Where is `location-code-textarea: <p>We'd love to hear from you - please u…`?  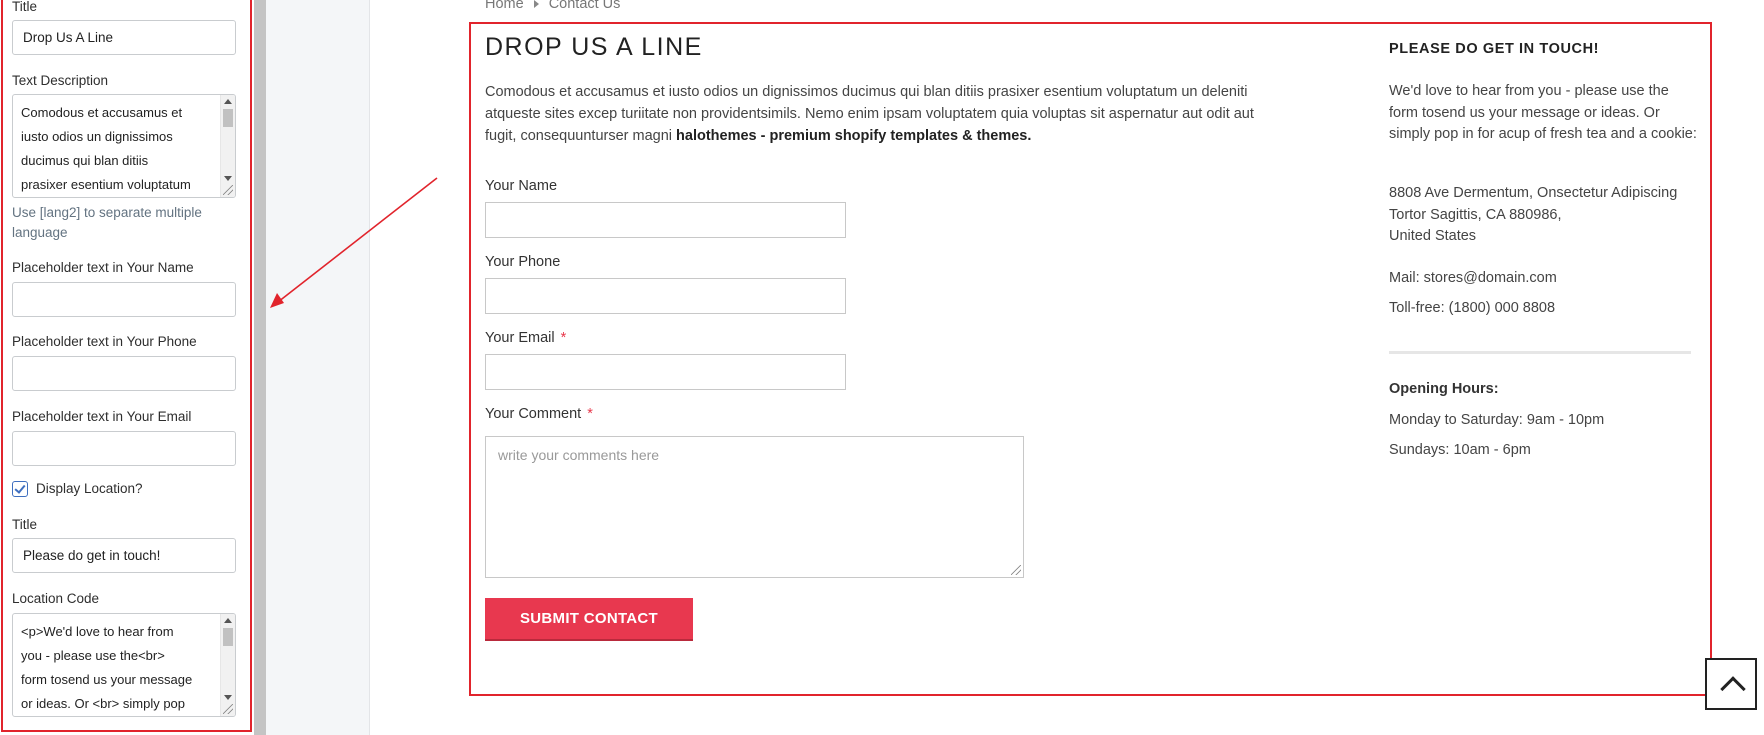
location-code-textarea: <p>We'd love to hear from you - please u… is located at coordinates (124, 665).